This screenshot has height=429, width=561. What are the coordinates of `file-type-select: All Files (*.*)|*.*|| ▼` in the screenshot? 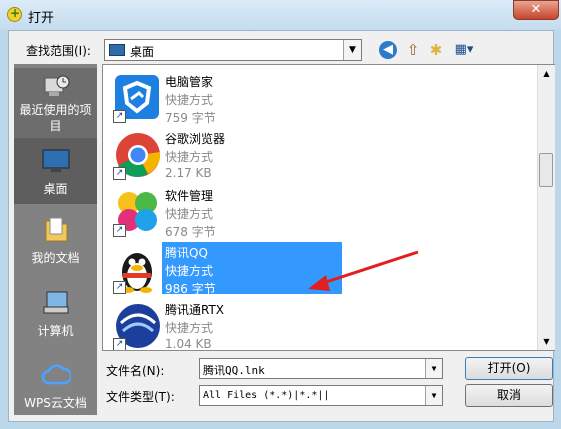 It's located at (321, 395).